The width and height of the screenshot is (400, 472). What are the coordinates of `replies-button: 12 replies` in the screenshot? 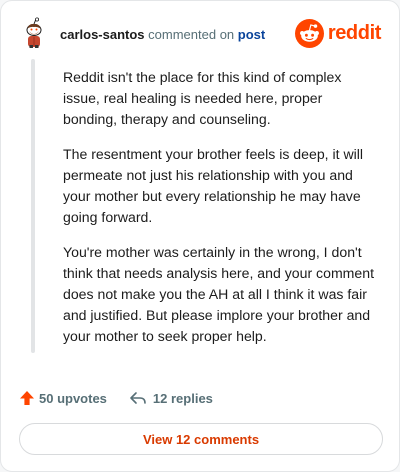 It's located at (171, 398).